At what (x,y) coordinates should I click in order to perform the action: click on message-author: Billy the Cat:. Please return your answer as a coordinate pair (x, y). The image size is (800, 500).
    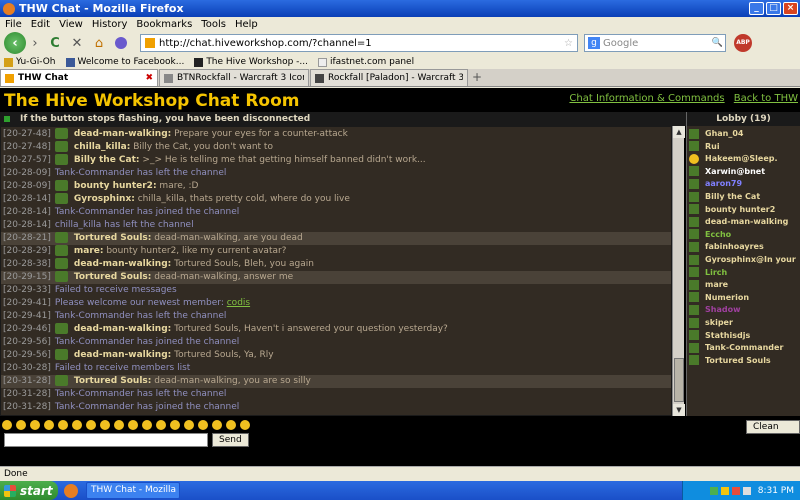
    Looking at the image, I should click on (107, 160).